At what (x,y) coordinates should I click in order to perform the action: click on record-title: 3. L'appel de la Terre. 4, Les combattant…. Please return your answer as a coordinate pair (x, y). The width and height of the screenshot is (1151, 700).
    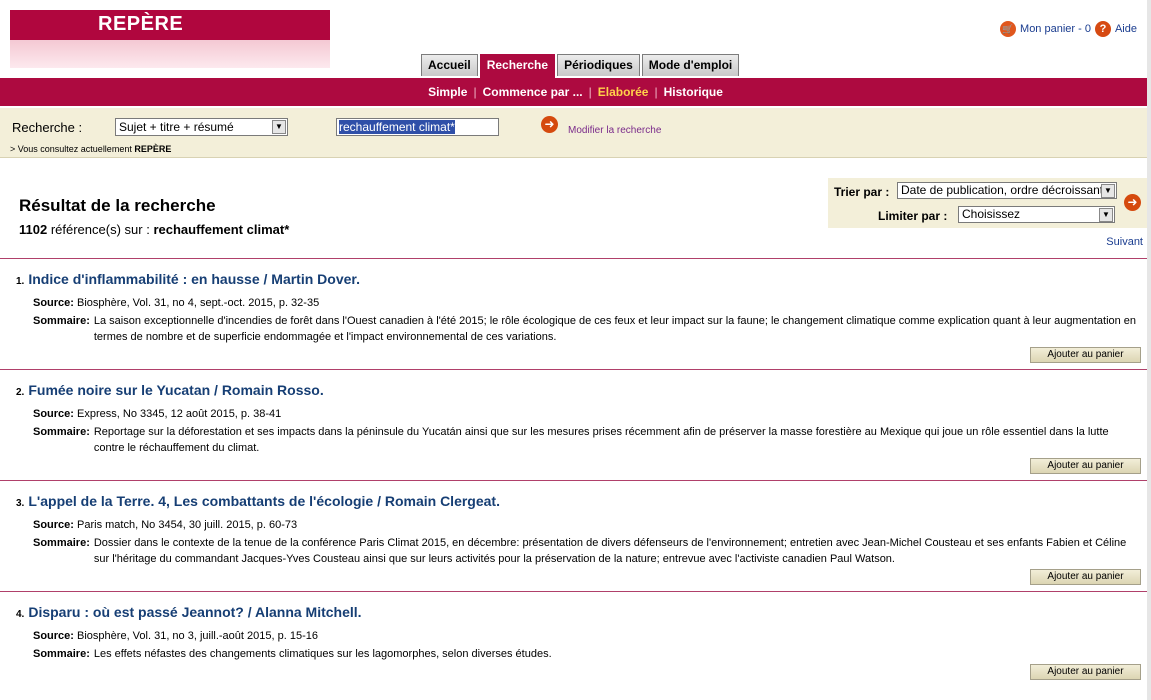
    Looking at the image, I should click on (258, 501).